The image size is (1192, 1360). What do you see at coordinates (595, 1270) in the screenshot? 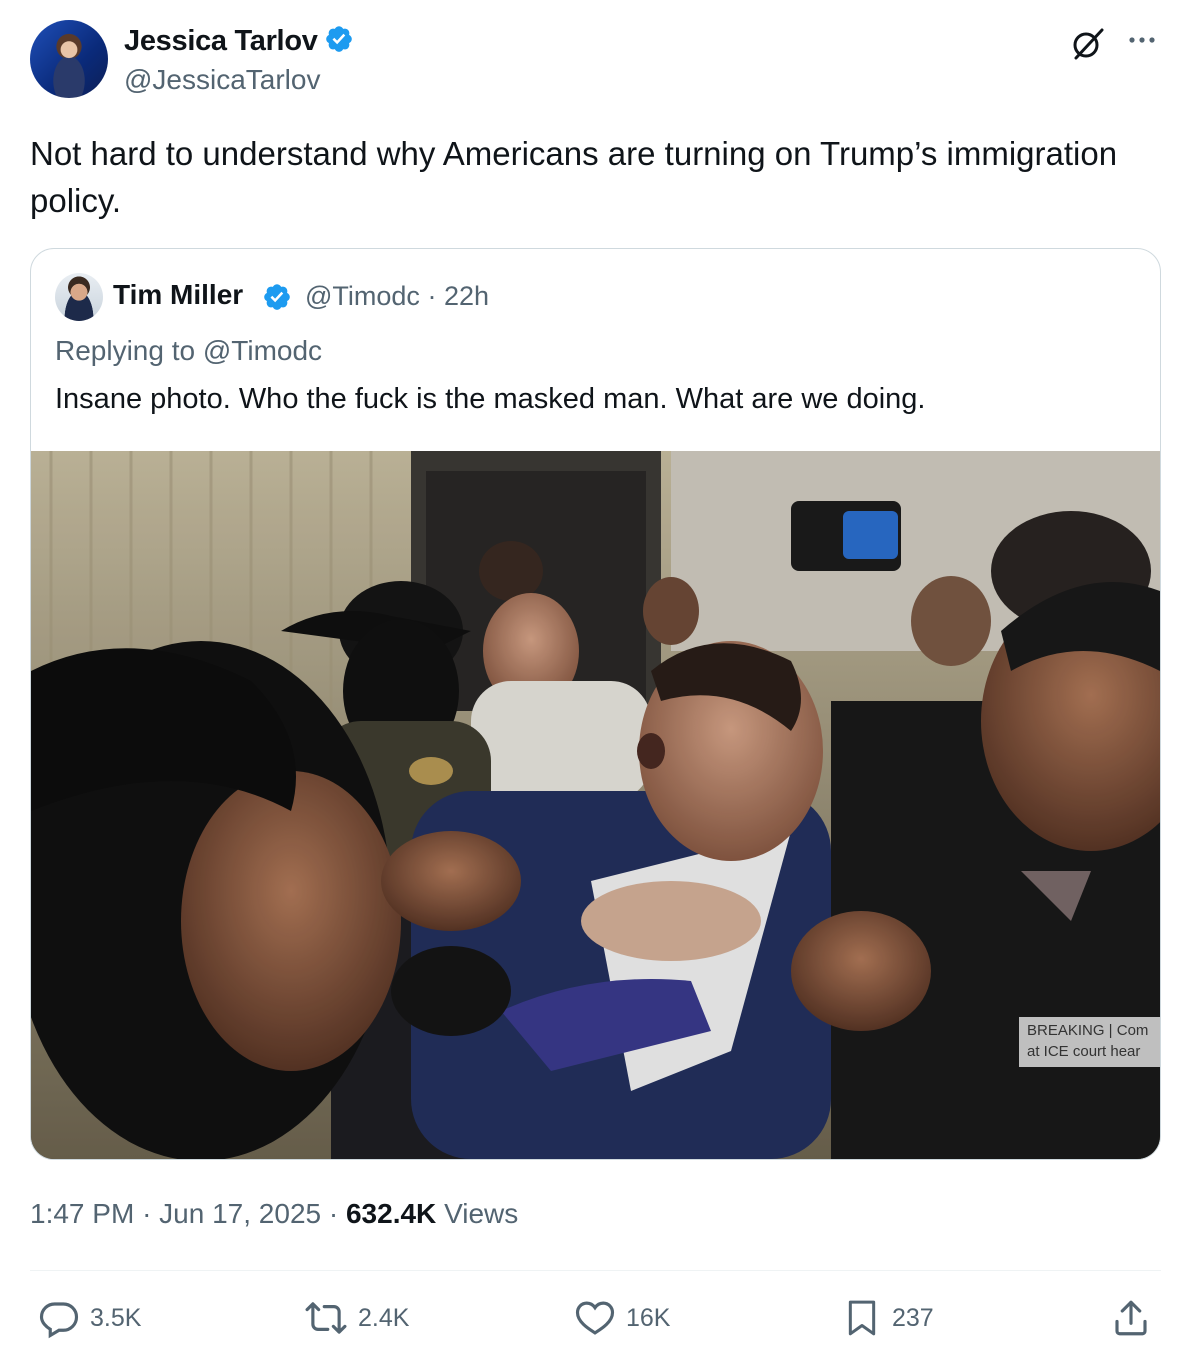
I see `actions-divider` at bounding box center [595, 1270].